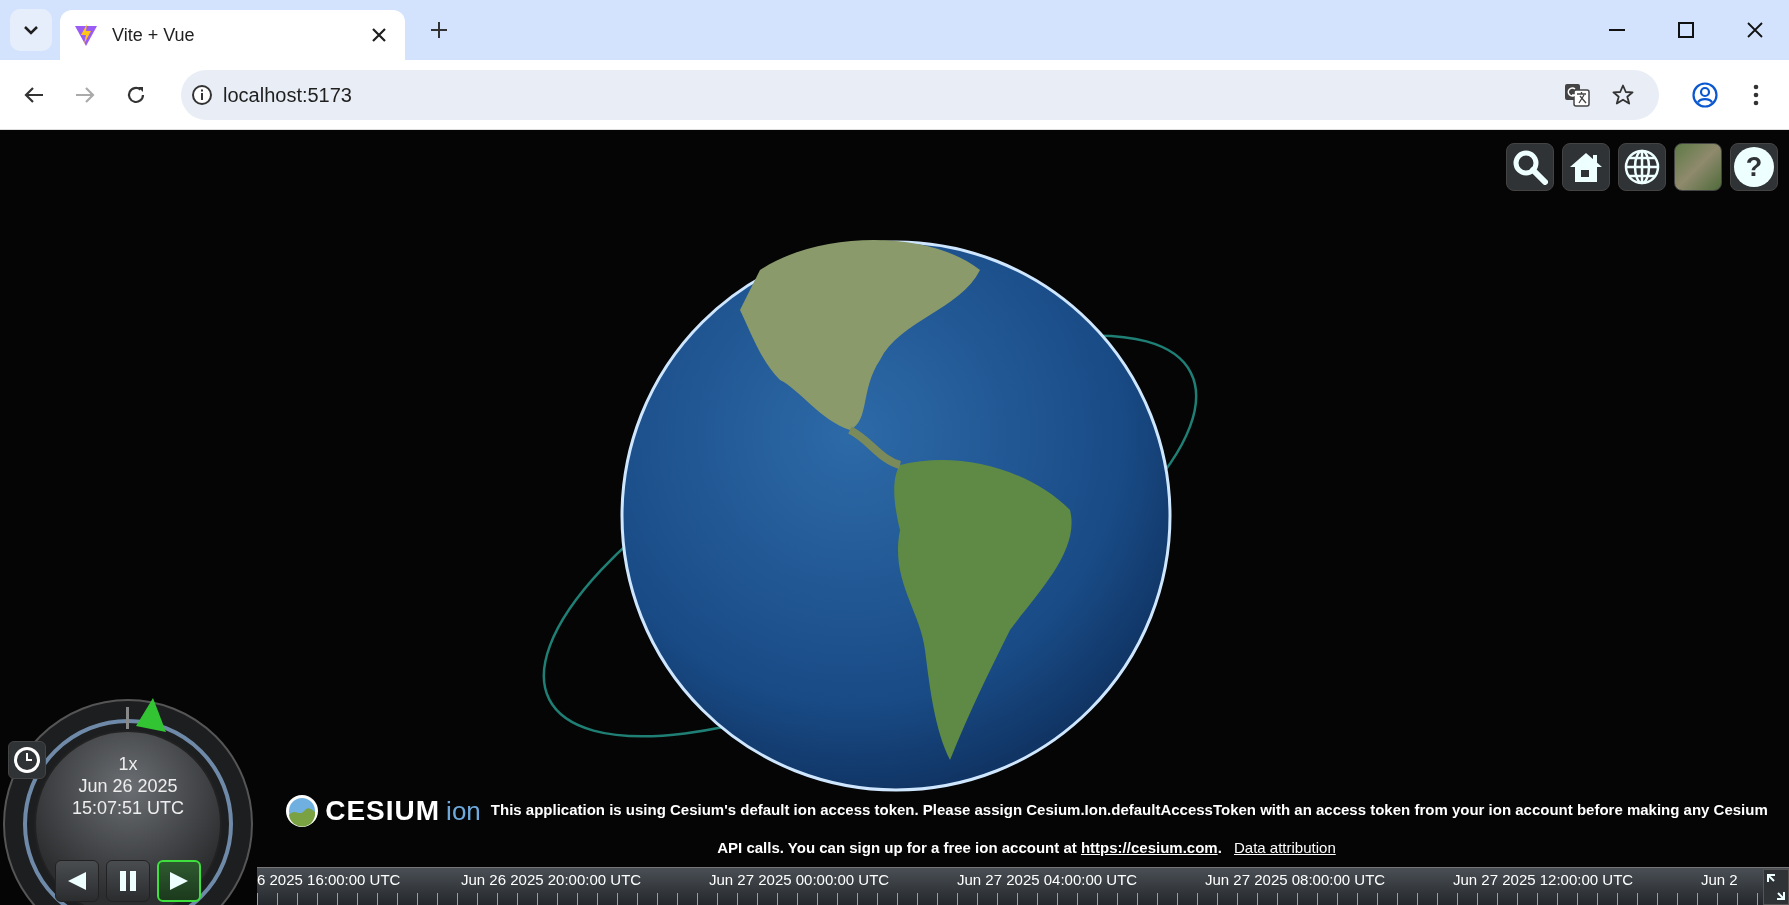  What do you see at coordinates (1129, 828) in the screenshot?
I see `credit-message: This application is using Cesium's default ion access token. Please assign Cesium.Ion.defaultAccessToken with an access token from your ion account before making any Cesium API calls. You can sign up for a free ion account at https://cesium.com. Data attribution` at bounding box center [1129, 828].